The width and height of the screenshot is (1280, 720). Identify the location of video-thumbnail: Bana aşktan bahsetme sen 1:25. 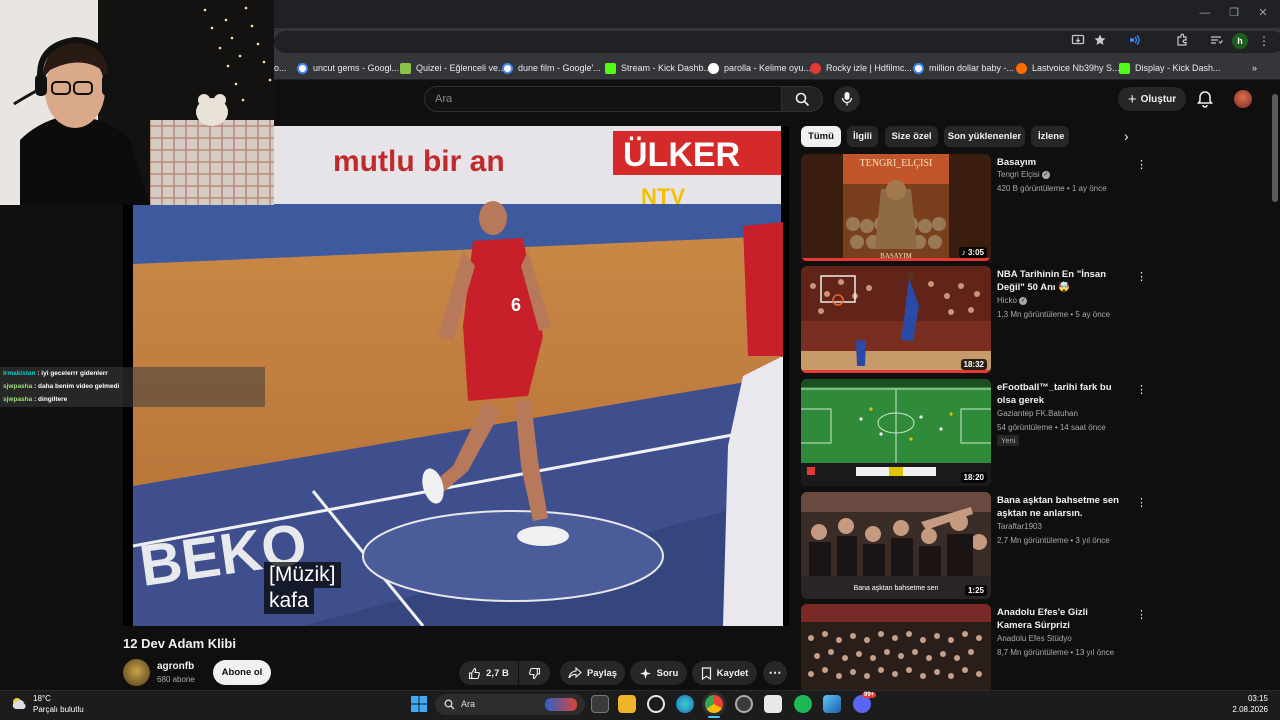
(896, 545).